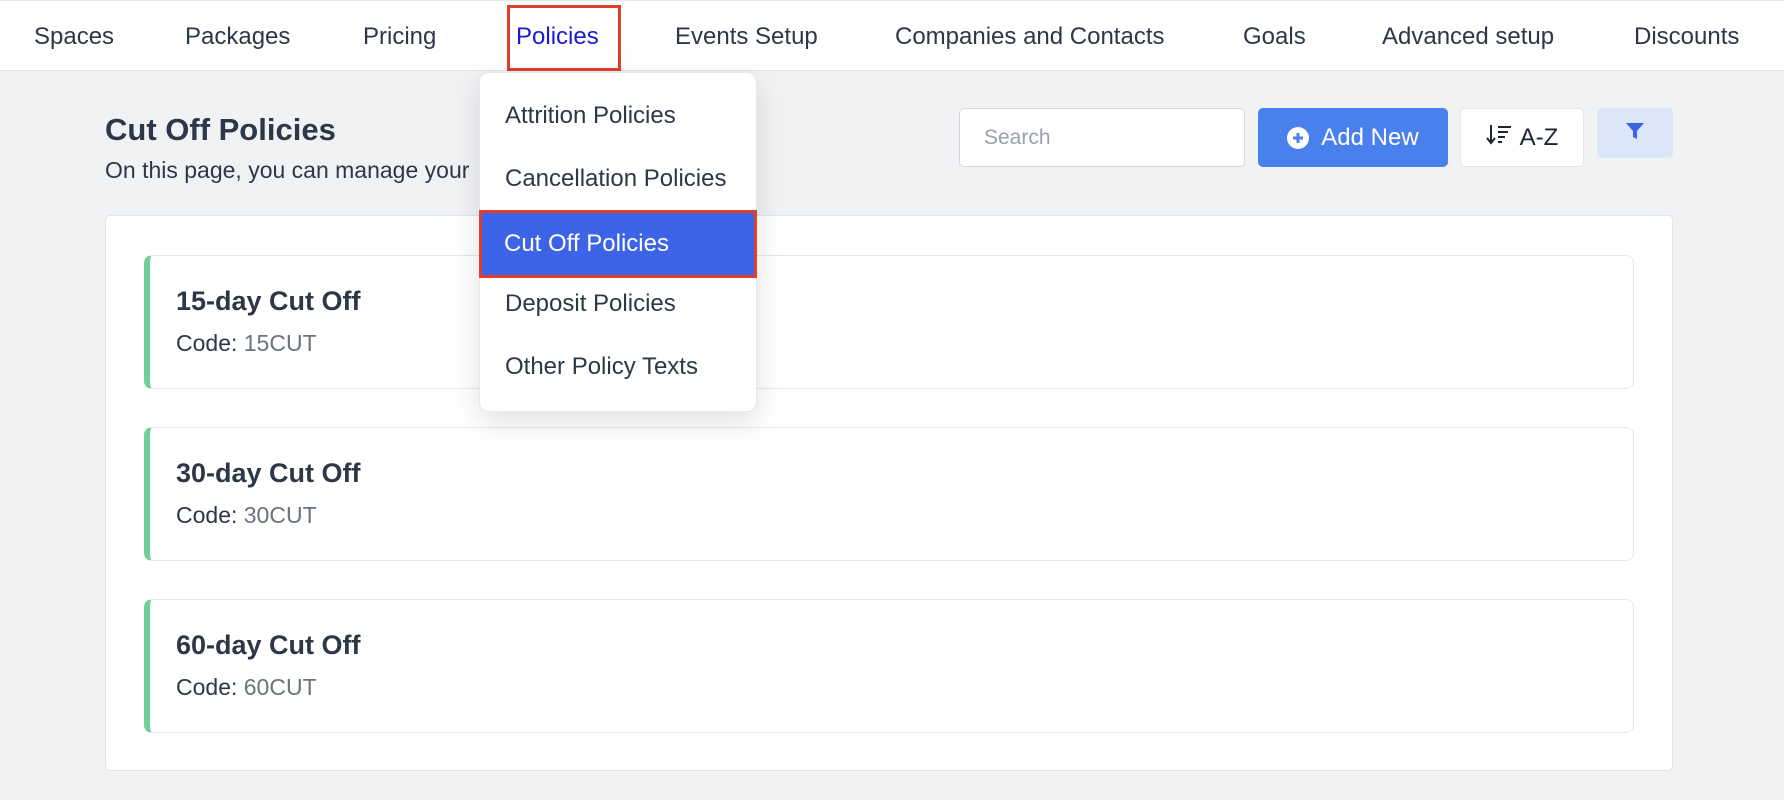 Image resolution: width=1784 pixels, height=800 pixels. I want to click on page-title: Cut Off Policies, so click(220, 129).